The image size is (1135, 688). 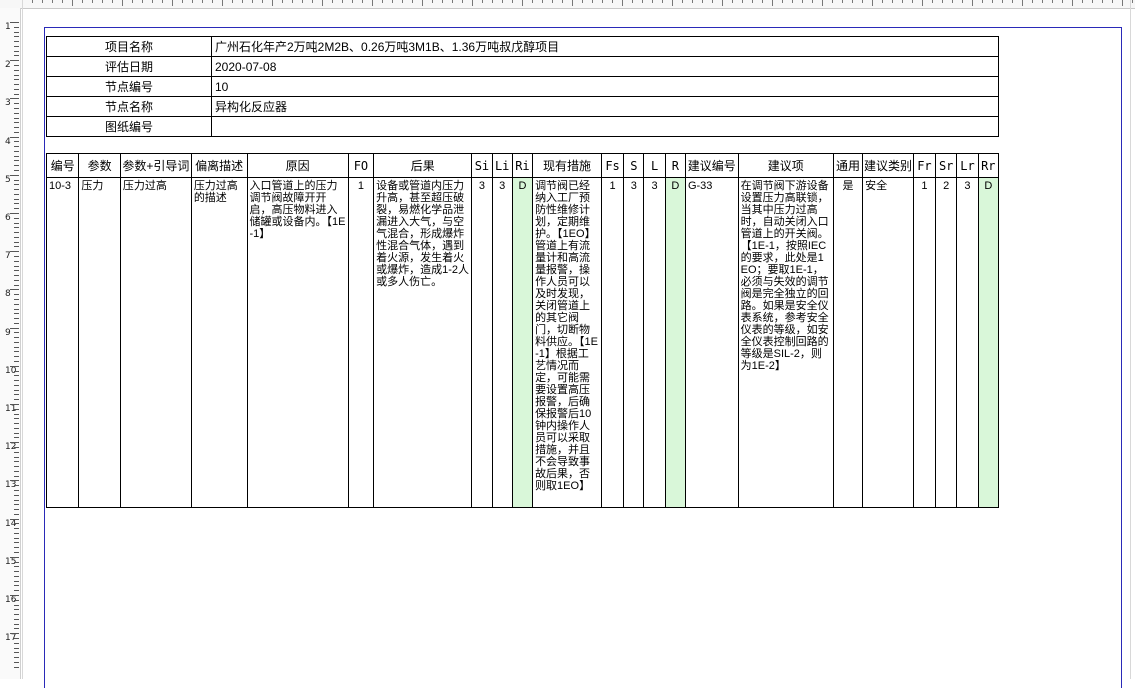 I want to click on cell-r: D, so click(x=675, y=342).